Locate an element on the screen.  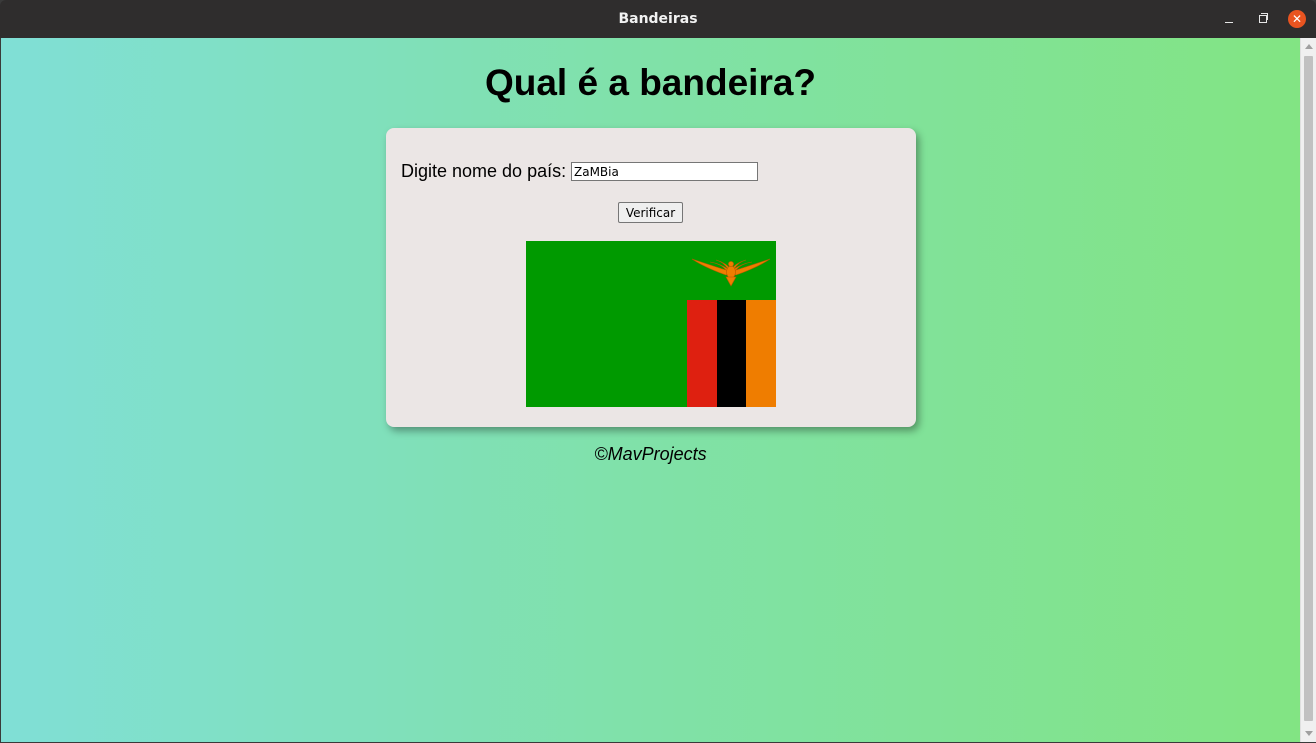
scroll-down-arrow-icon is located at coordinates (1309, 733).